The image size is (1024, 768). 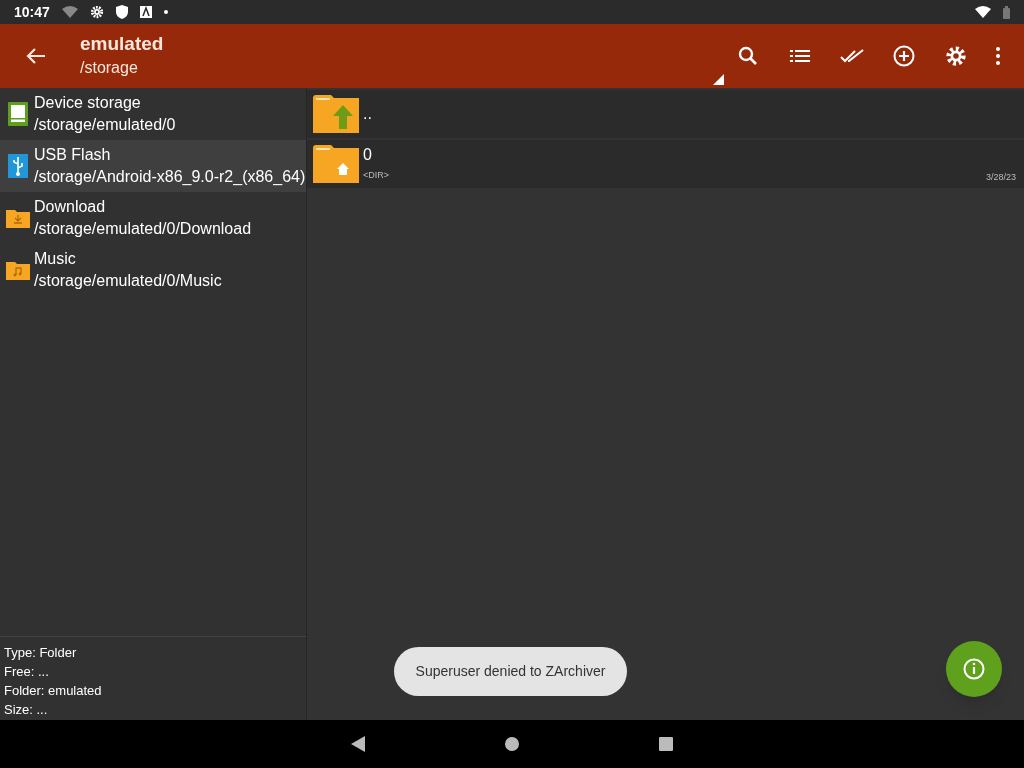 What do you see at coordinates (1006, 12) in the screenshot?
I see `battery-icon` at bounding box center [1006, 12].